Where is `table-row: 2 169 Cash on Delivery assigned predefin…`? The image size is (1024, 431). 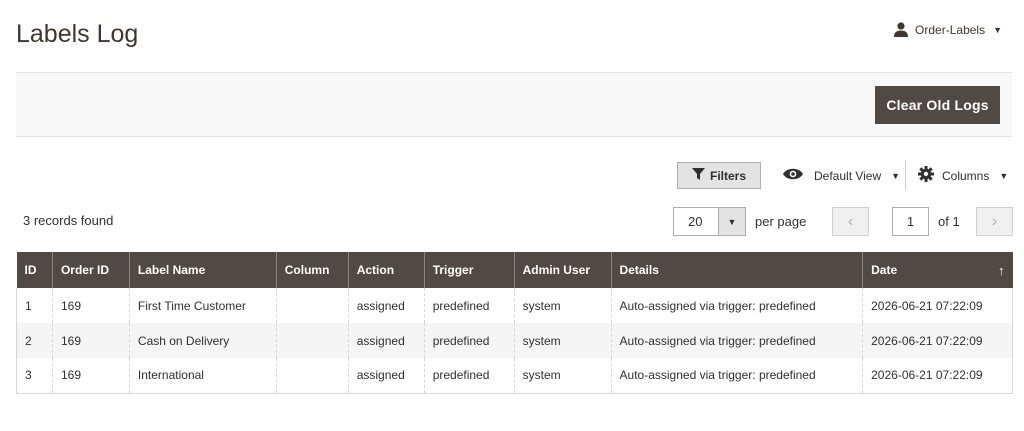
table-row: 2 169 Cash on Delivery assigned predefin… is located at coordinates (514, 340).